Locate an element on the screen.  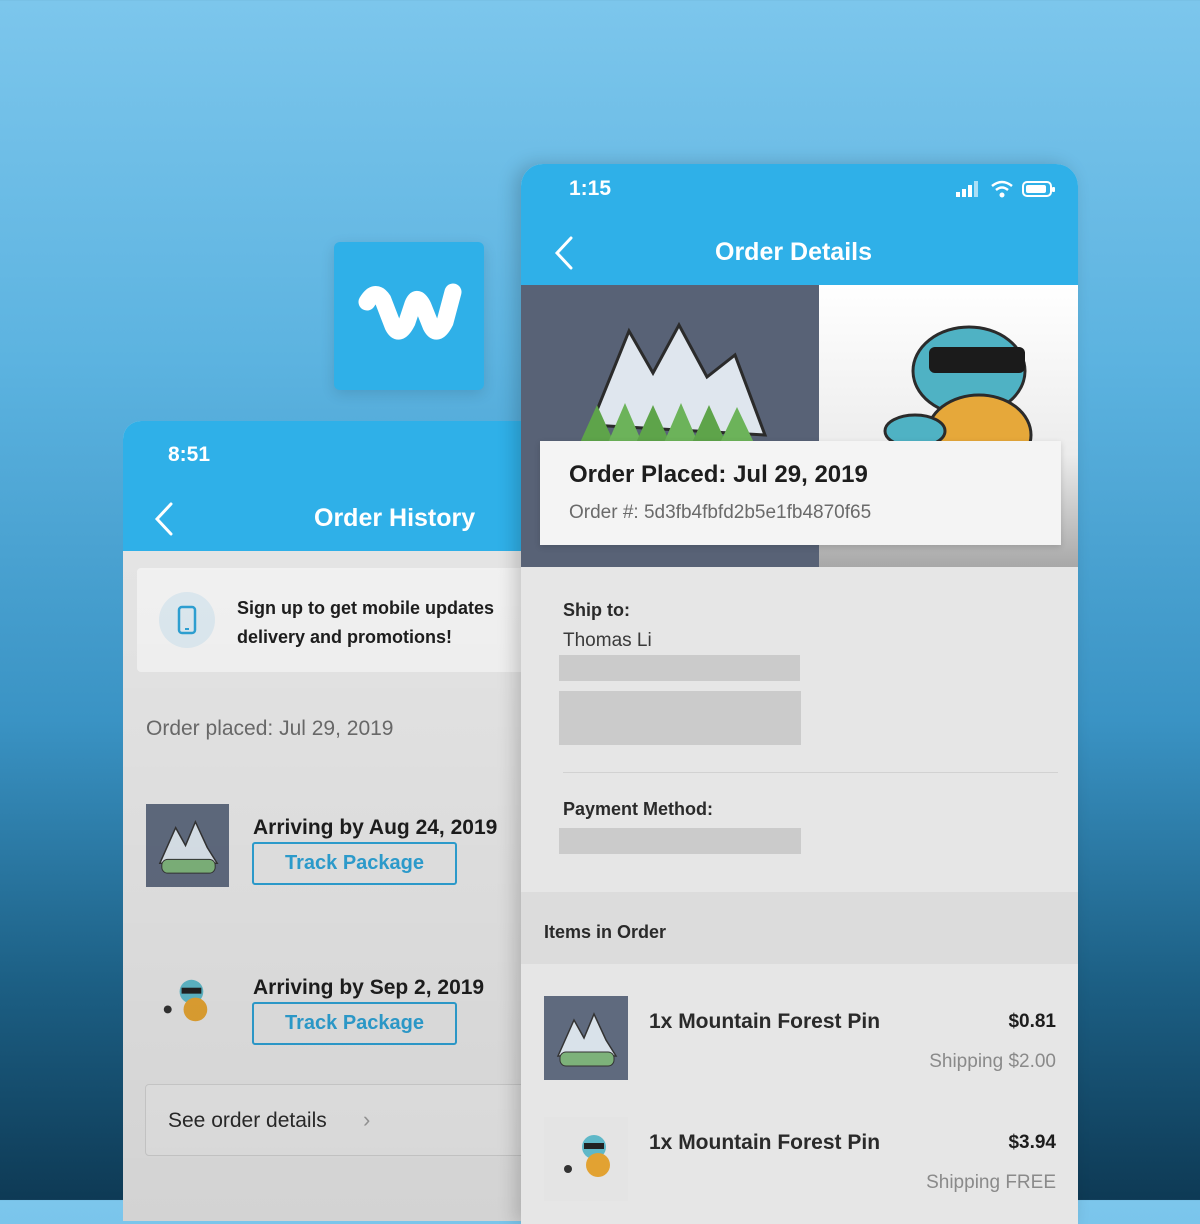
status-time: 8:51 is located at coordinates (189, 454).